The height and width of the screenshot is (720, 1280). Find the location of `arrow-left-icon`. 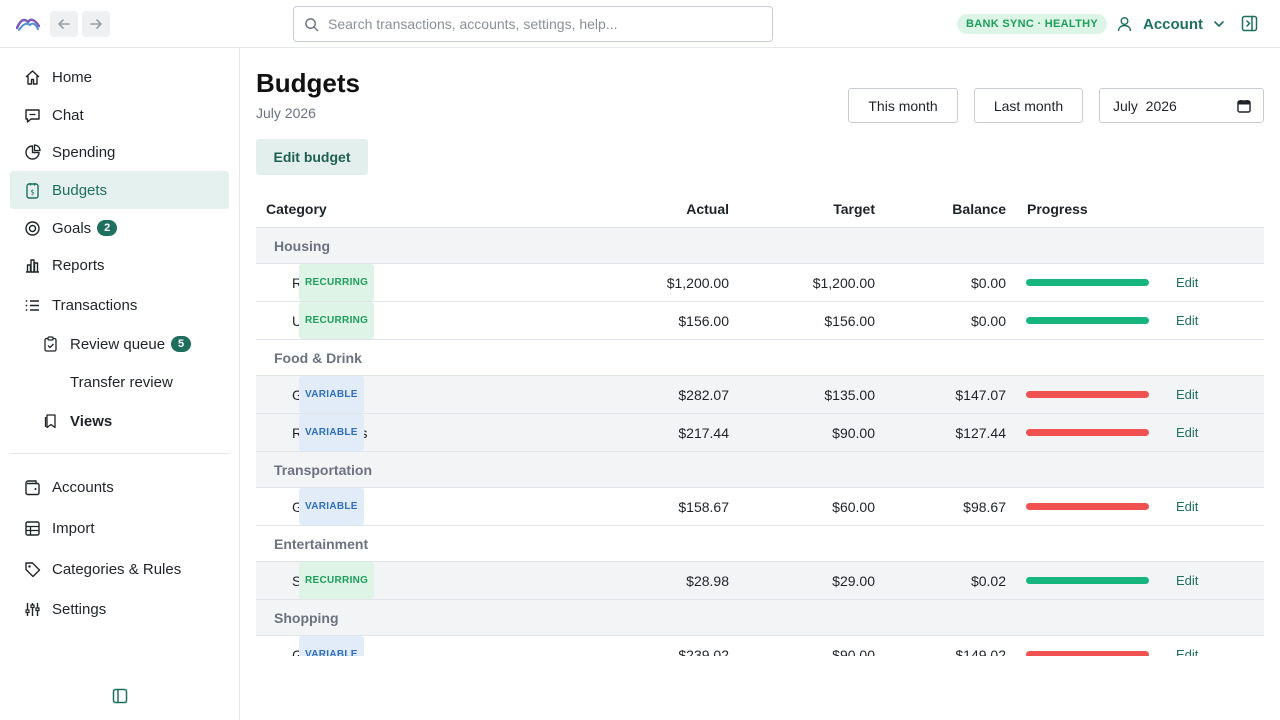

arrow-left-icon is located at coordinates (64, 24).